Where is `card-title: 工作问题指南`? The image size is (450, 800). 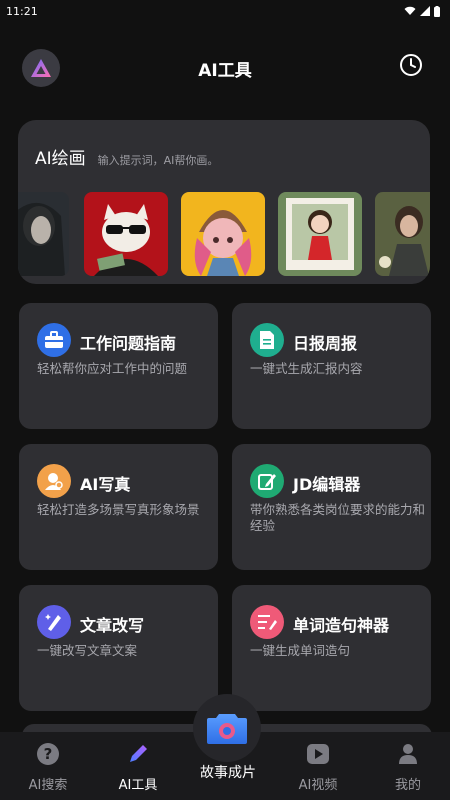 card-title: 工作问题指南 is located at coordinates (128, 343).